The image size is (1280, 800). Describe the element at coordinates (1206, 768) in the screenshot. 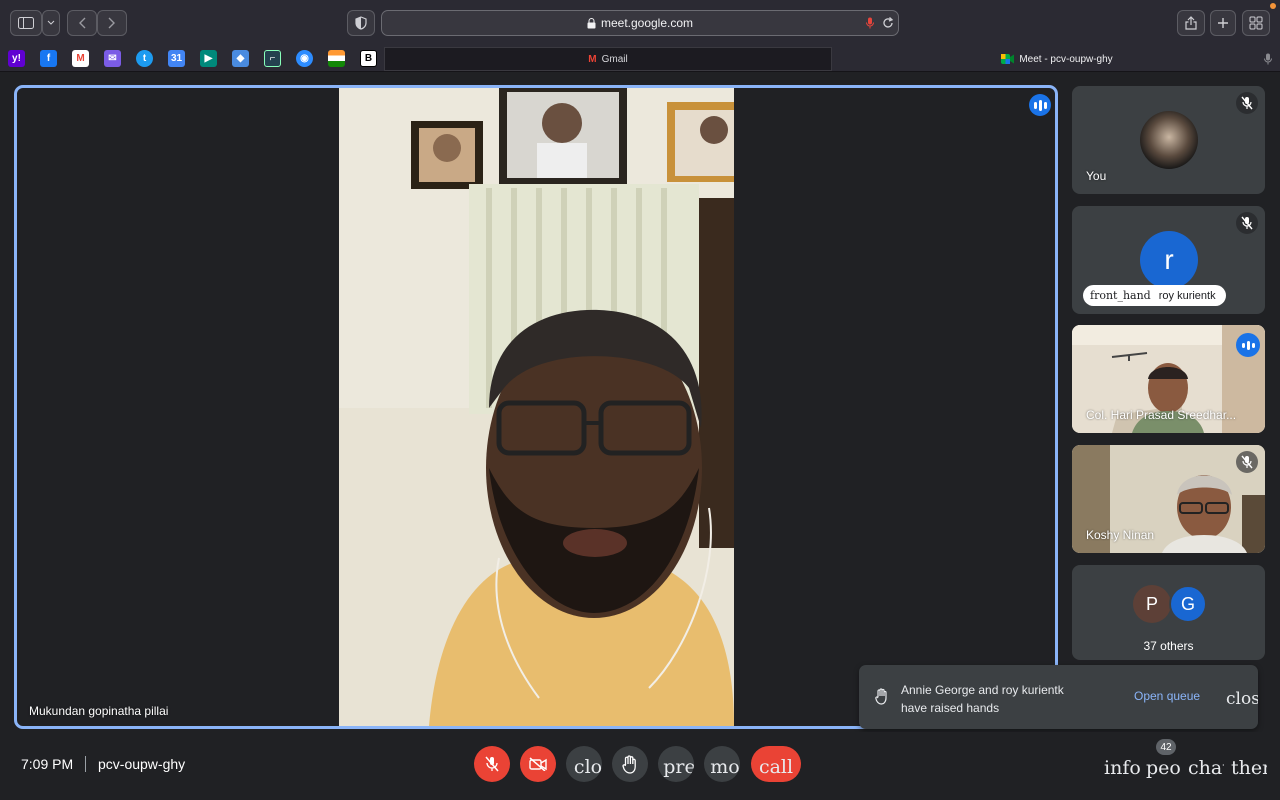

I see `chat-button: chat` at that location.